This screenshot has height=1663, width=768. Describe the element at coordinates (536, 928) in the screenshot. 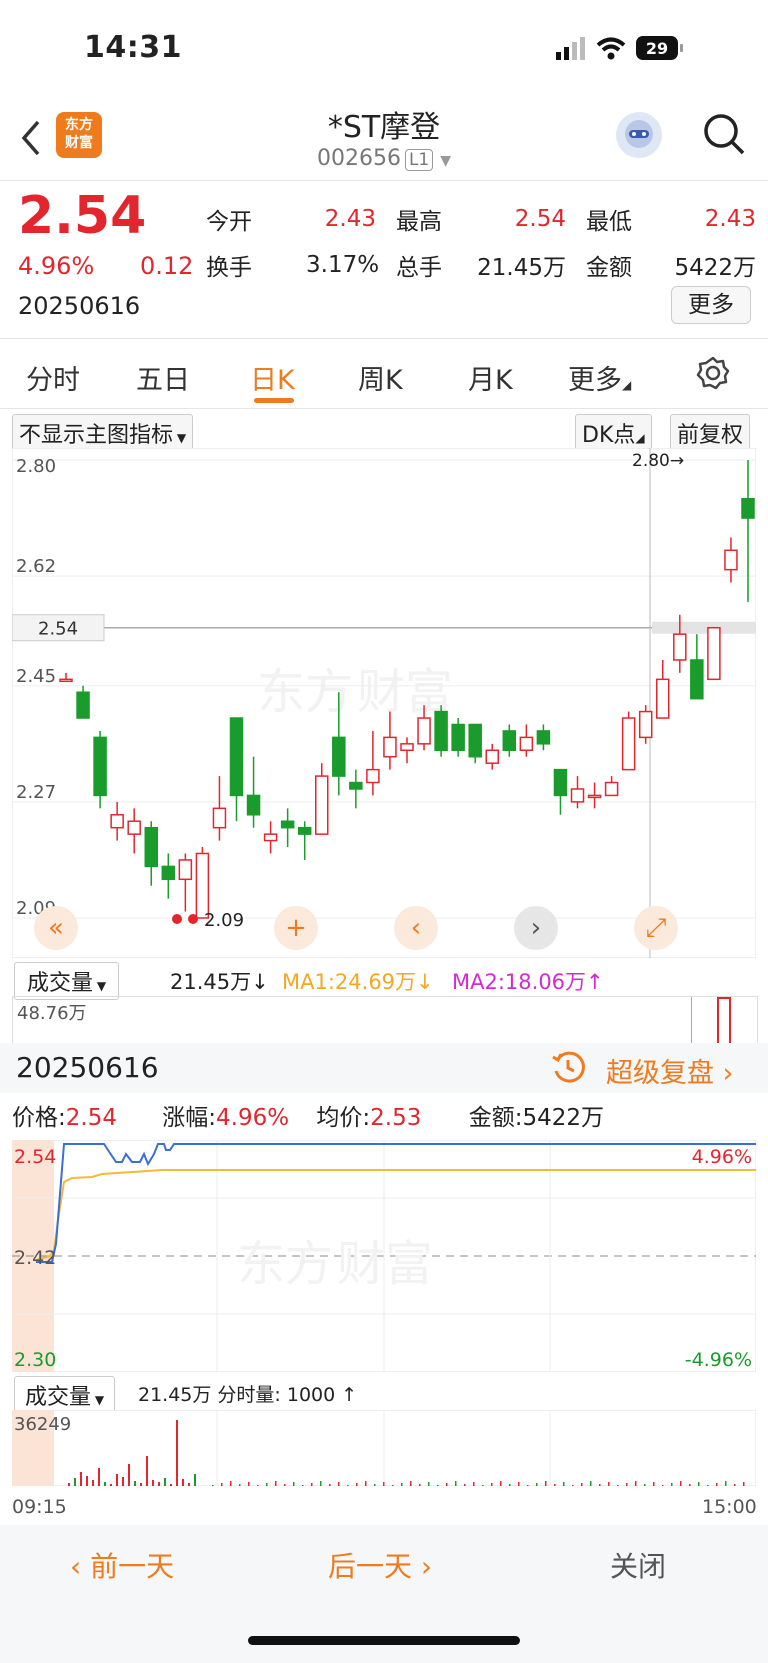

I see `chevron-right-icon: ›` at that location.